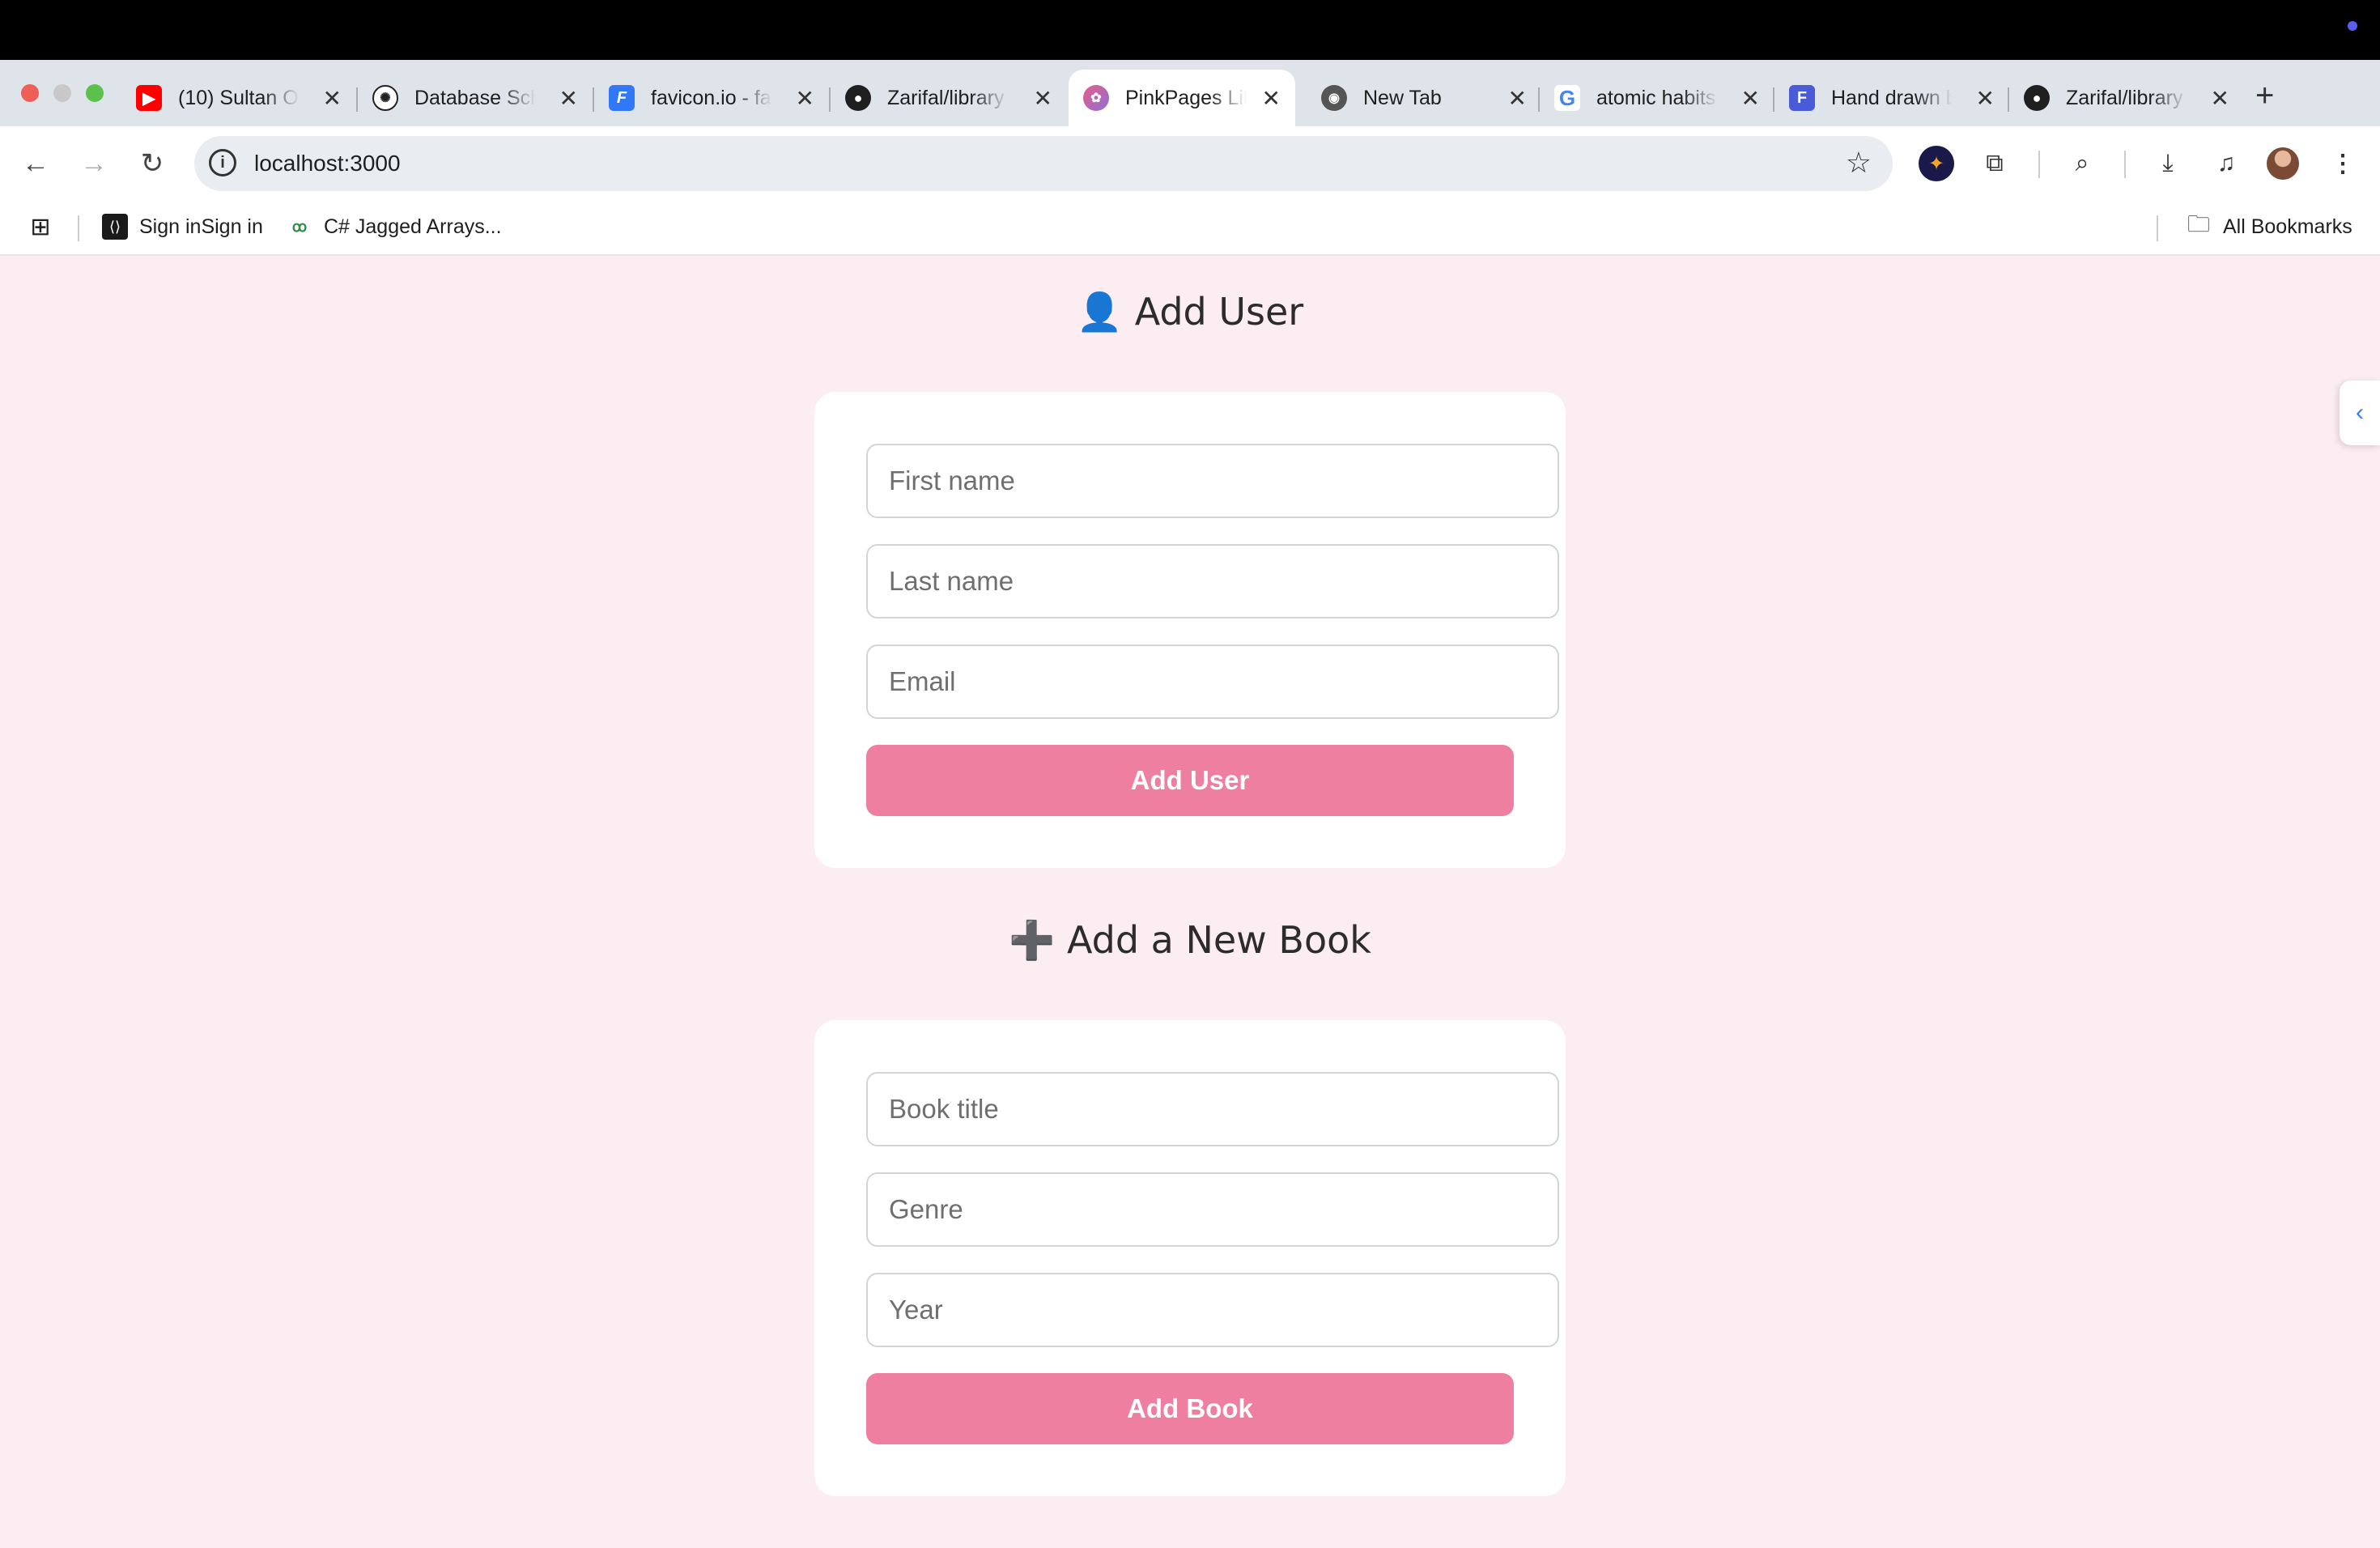 Image resolution: width=2380 pixels, height=1548 pixels. What do you see at coordinates (1424, 98) in the screenshot?
I see `tab-new-tab: ◉ New Tab ✕` at bounding box center [1424, 98].